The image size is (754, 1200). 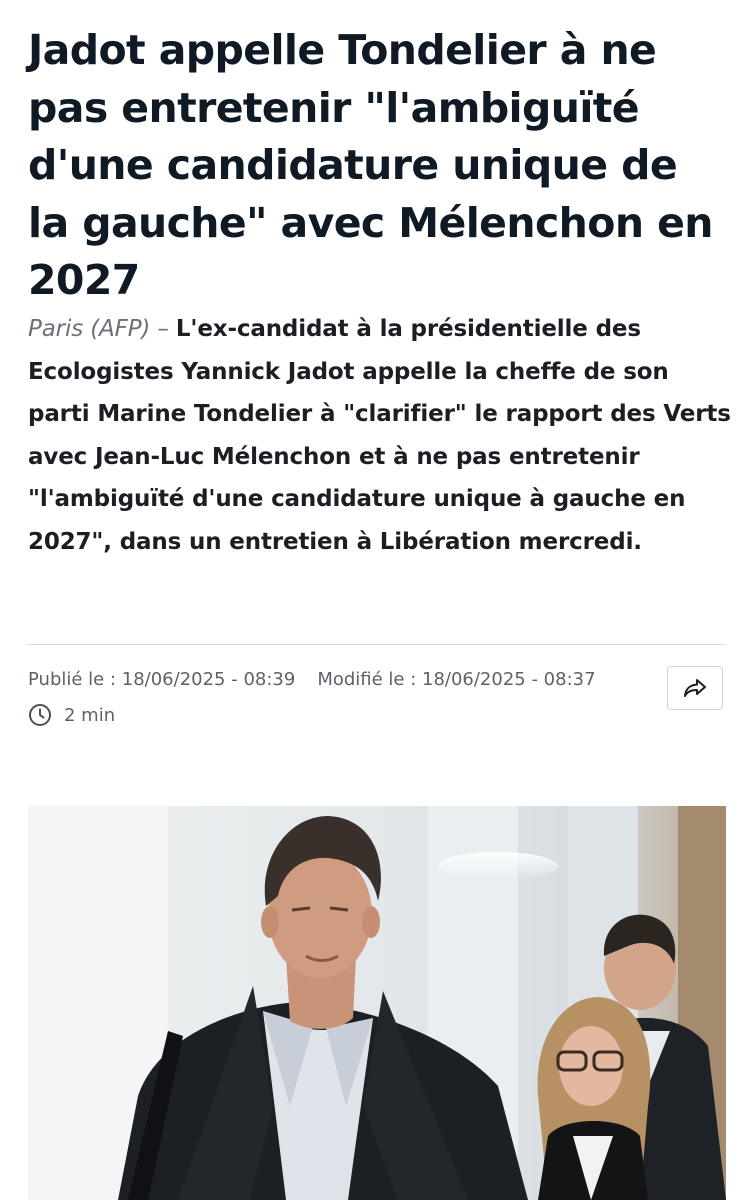 I want to click on reading-time: 2 min, so click(x=71, y=715).